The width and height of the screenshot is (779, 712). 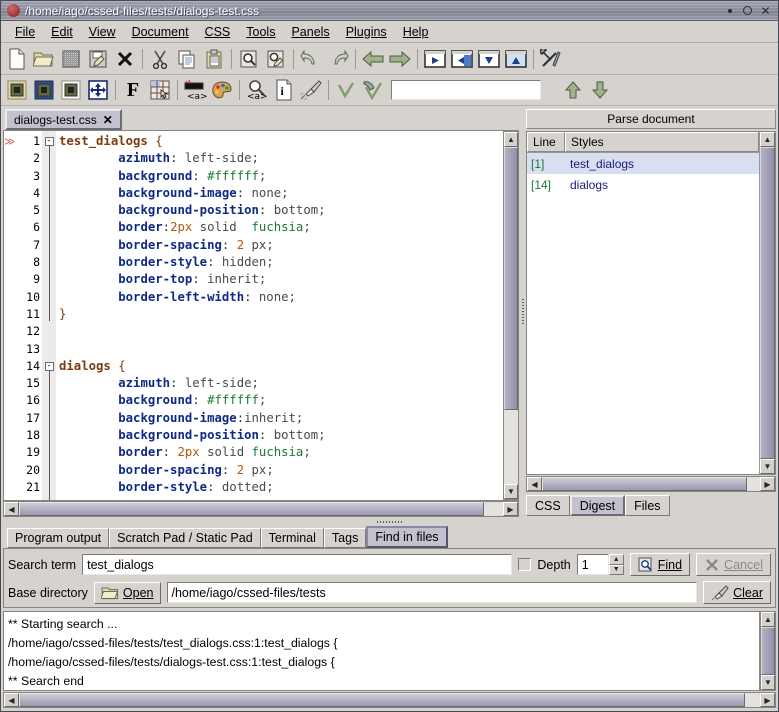 I want to click on maximize-icon, so click(x=747, y=10).